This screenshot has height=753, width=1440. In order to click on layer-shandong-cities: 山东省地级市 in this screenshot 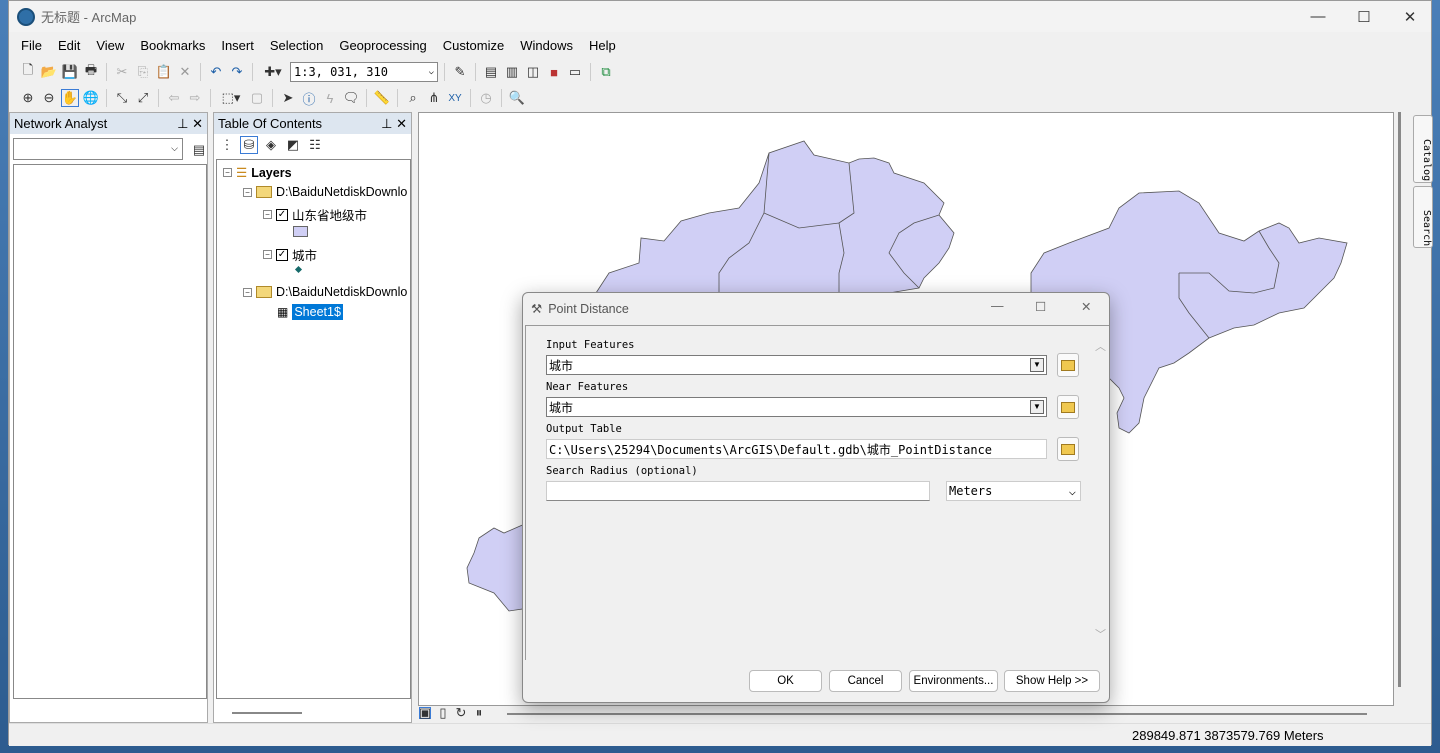, I will do `click(329, 214)`.